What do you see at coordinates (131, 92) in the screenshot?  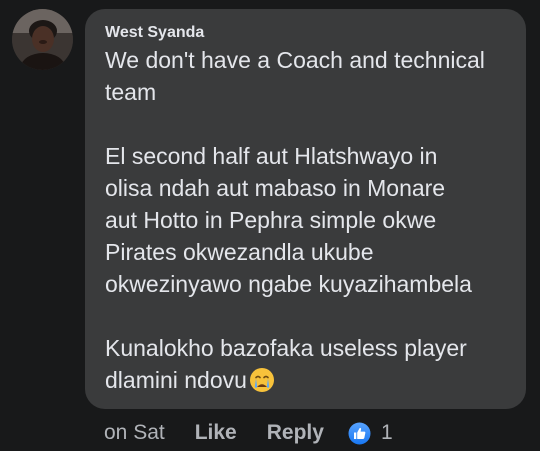 I see `comment-line: team` at bounding box center [131, 92].